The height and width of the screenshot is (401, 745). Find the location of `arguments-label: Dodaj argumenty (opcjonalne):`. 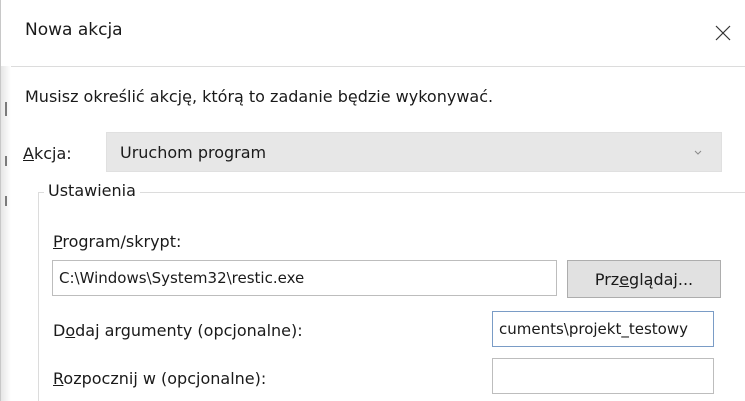

arguments-label: Dodaj argumenty (opcjonalne): is located at coordinates (178, 330).